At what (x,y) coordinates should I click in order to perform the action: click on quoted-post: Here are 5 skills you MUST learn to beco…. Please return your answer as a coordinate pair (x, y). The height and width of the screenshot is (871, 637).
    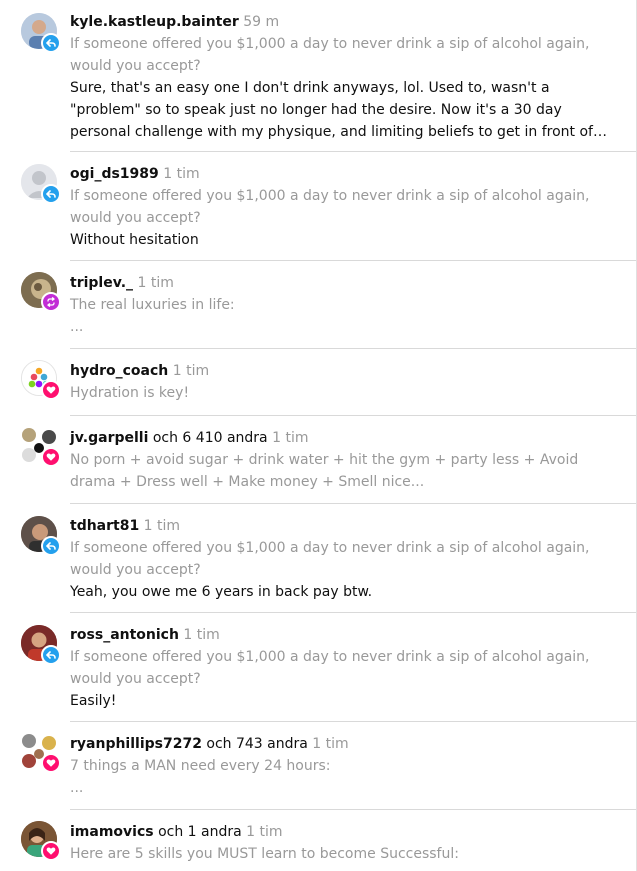
    Looking at the image, I should click on (343, 854).